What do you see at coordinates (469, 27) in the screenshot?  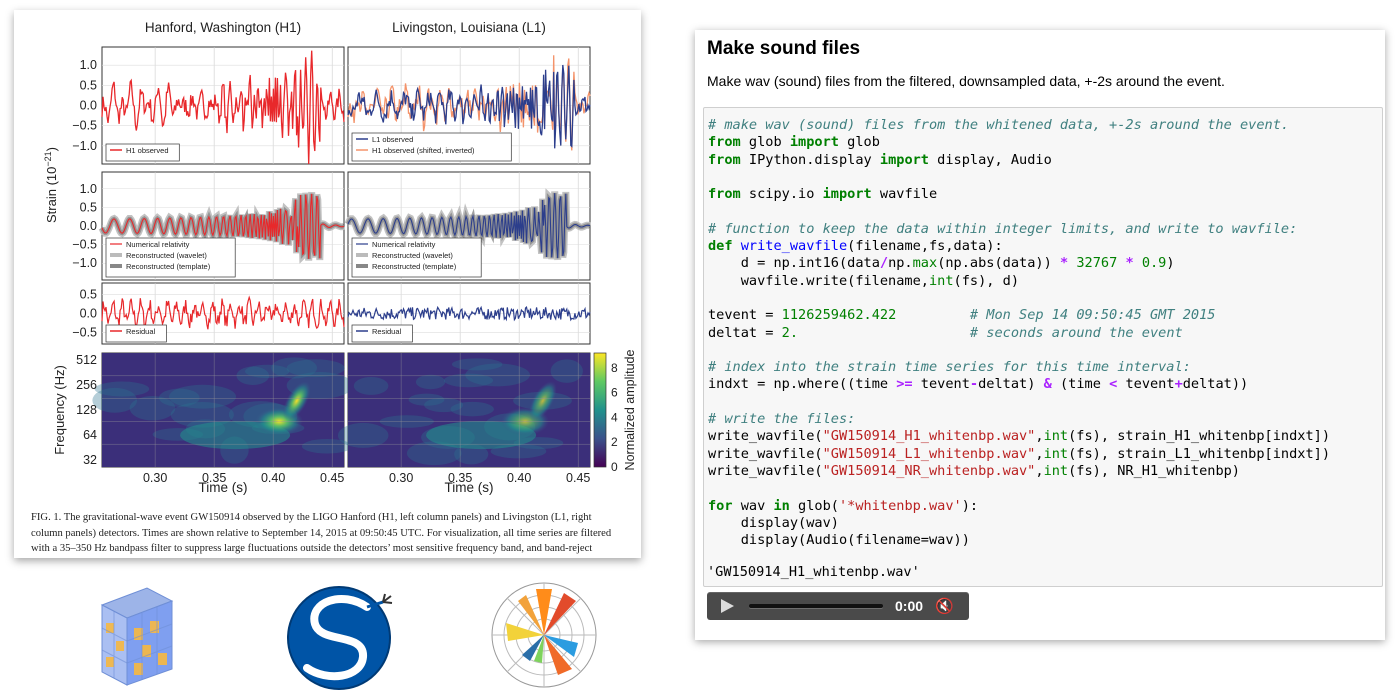 I see `panel-title: Livingston, Louisiana (L1)` at bounding box center [469, 27].